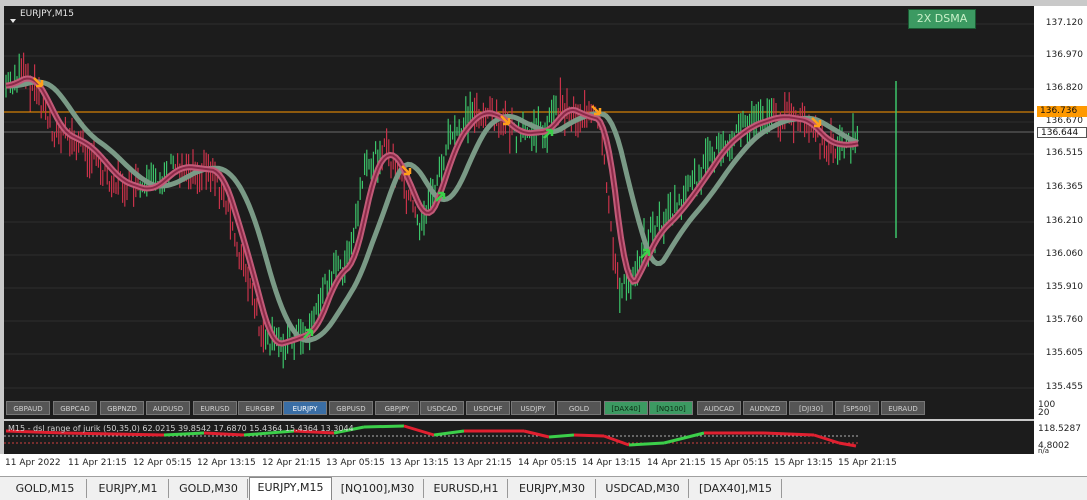  I want to click on current-price-tag: 136.644, so click(1062, 132).